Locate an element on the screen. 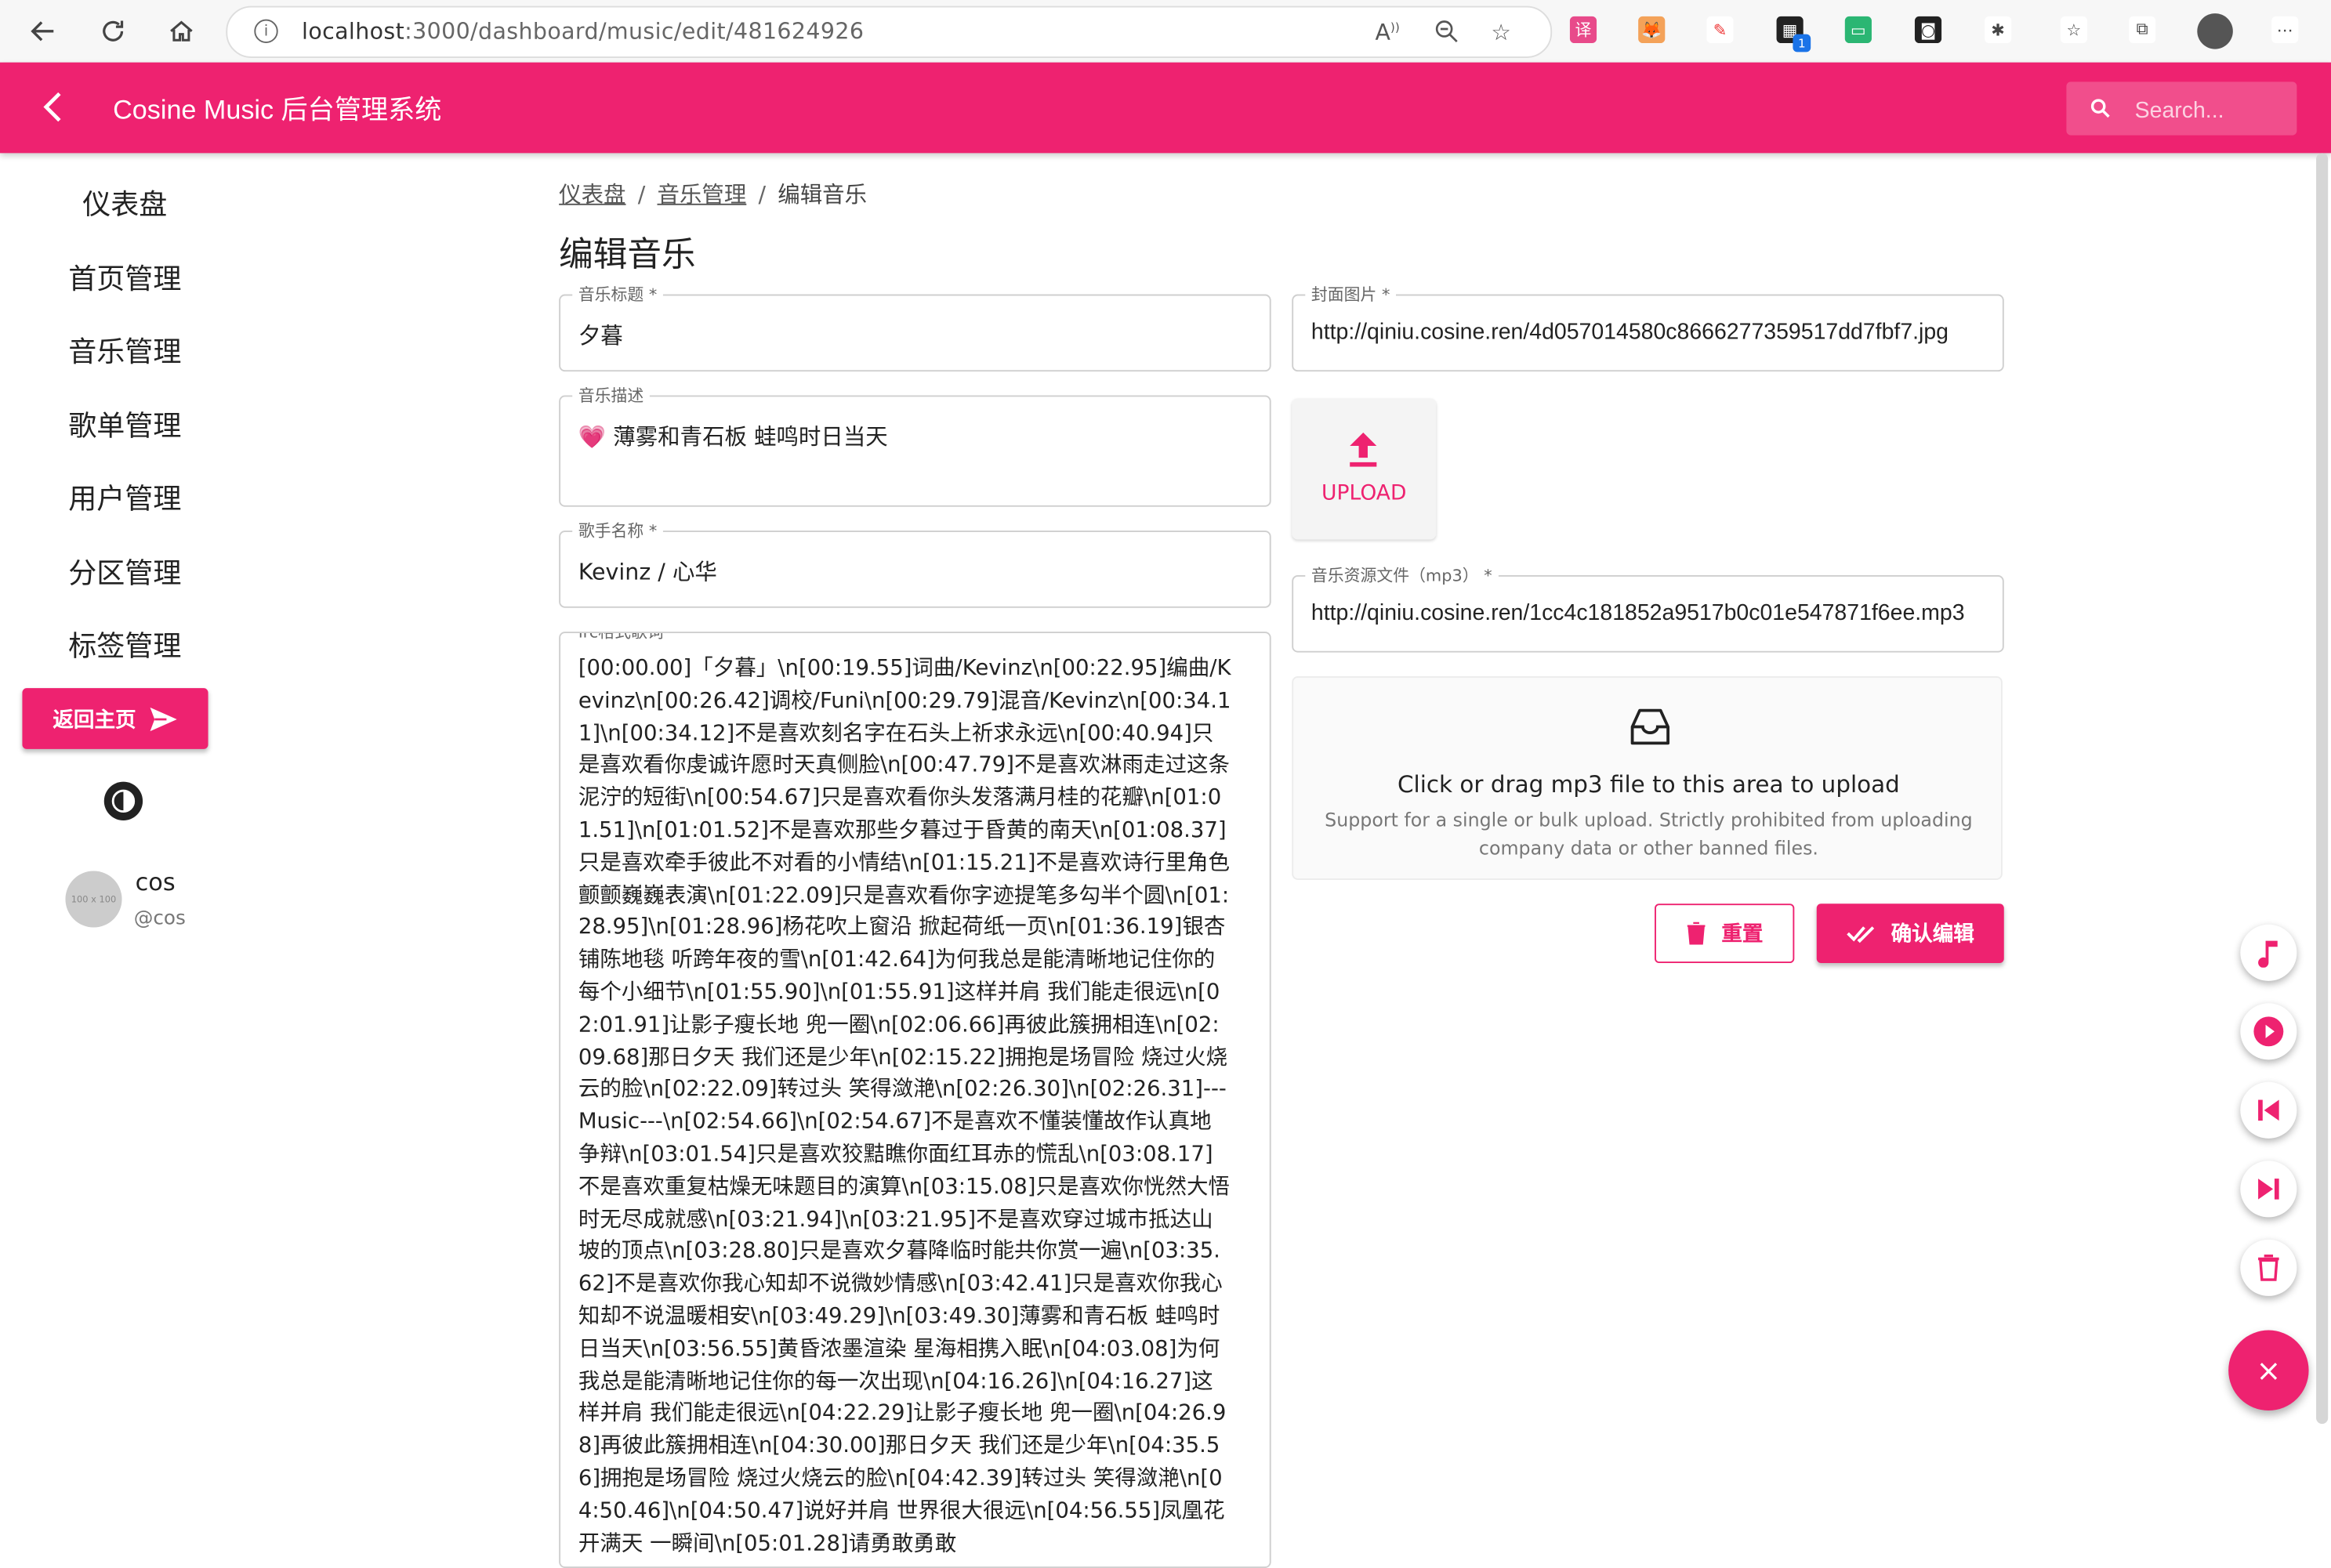 The image size is (2331, 1568). upload-label: UPLOAD is located at coordinates (1364, 493).